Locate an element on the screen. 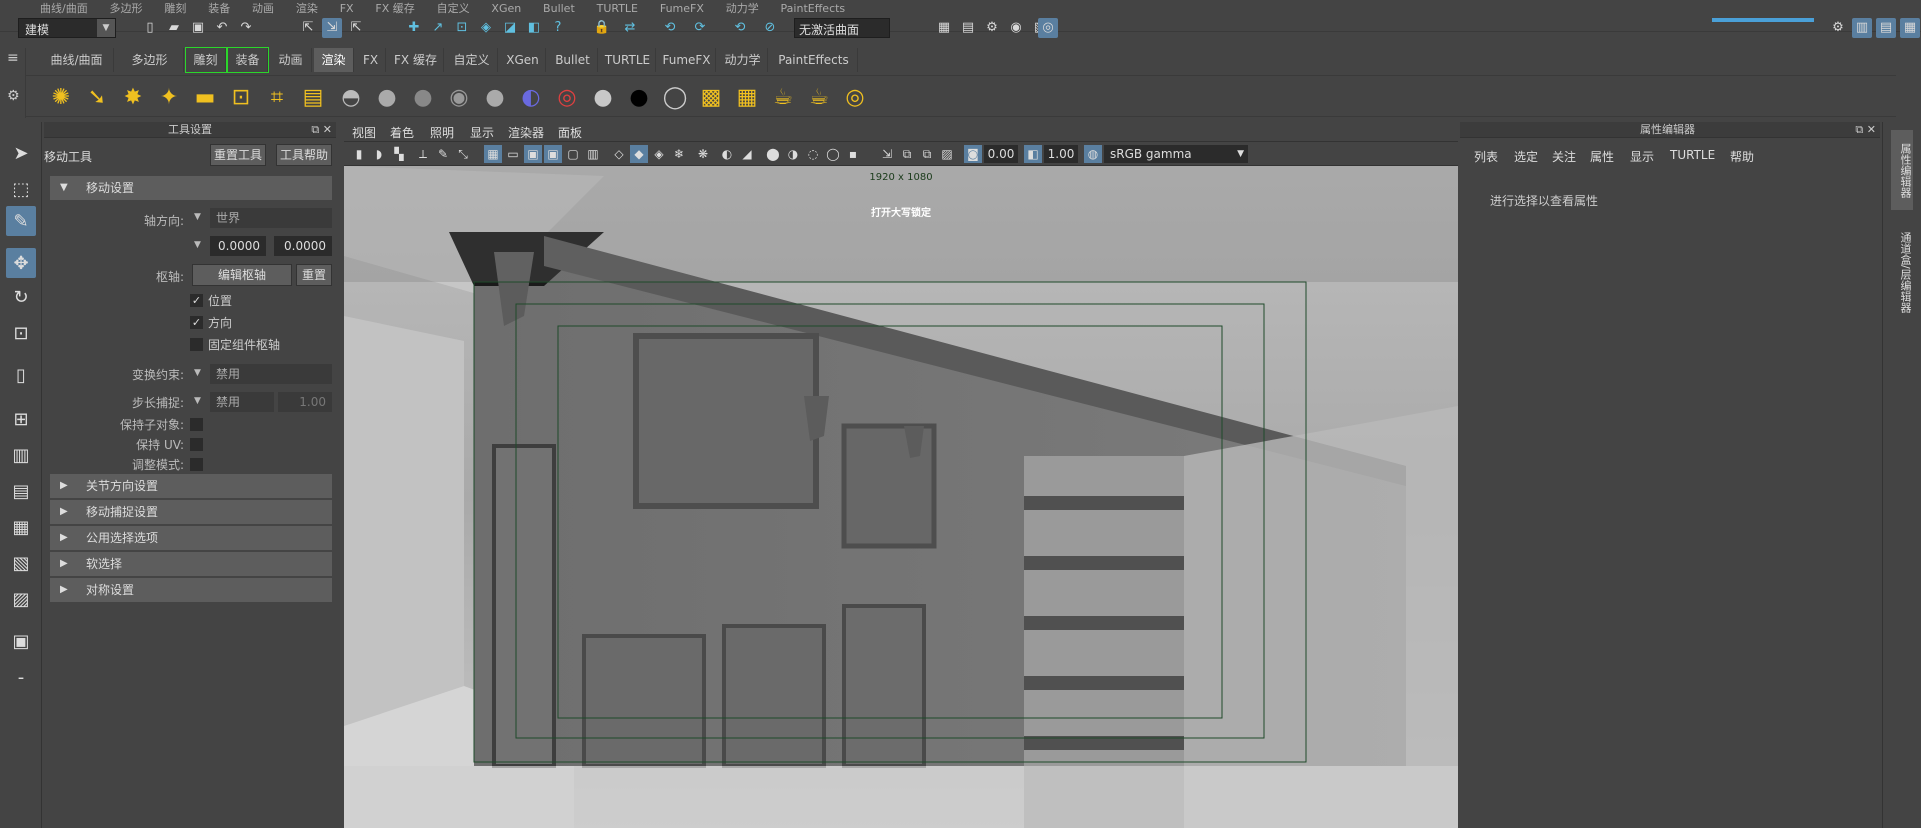 This screenshot has width=1921, height=828. tweak-mode-checkbox is located at coordinates (196, 464).